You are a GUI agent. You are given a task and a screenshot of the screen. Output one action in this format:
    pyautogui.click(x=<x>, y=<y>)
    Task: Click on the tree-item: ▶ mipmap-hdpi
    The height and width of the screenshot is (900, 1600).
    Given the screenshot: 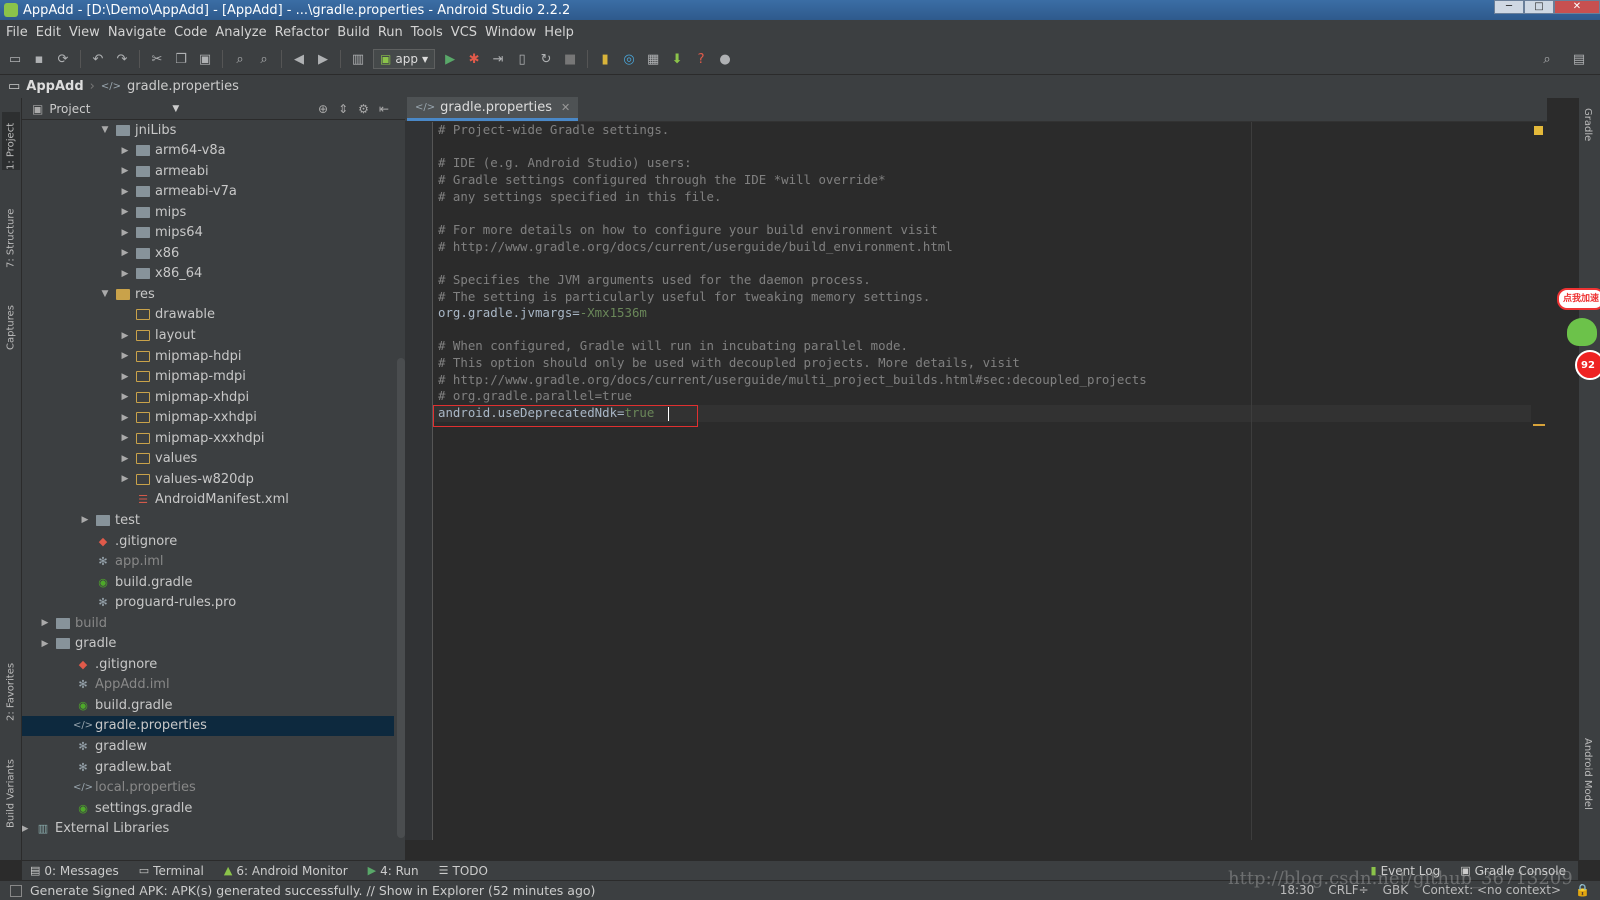 What is the action you would take?
    pyautogui.click(x=180, y=356)
    